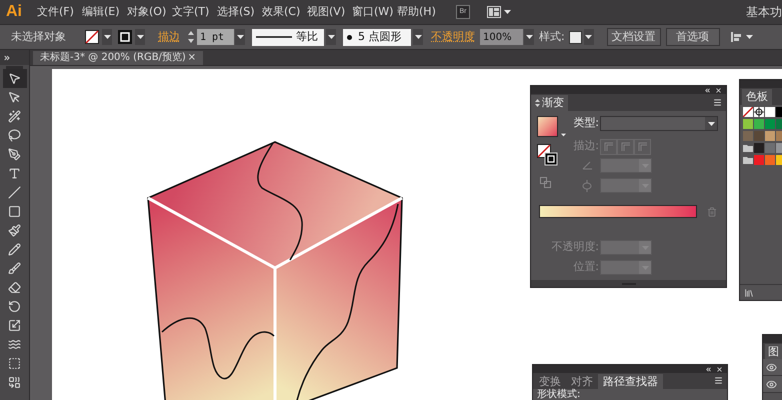  What do you see at coordinates (693, 37) in the screenshot?
I see `toolbar-button: 首选项` at bounding box center [693, 37].